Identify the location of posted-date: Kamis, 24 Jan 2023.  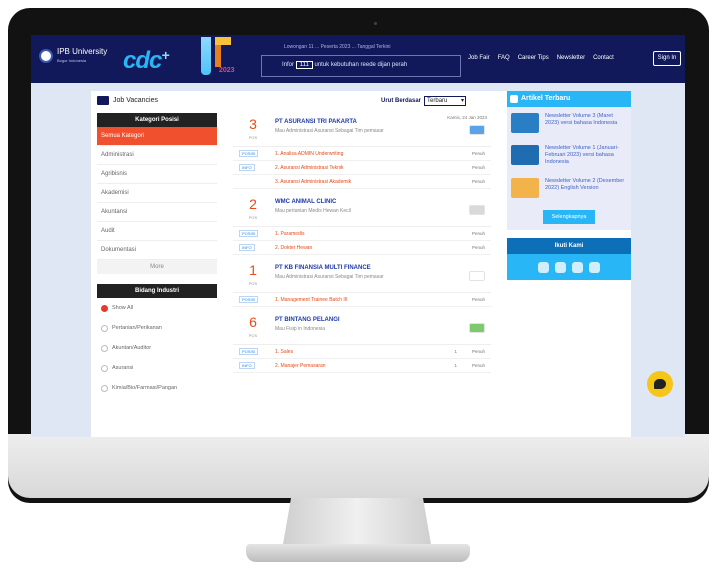
(467, 117).